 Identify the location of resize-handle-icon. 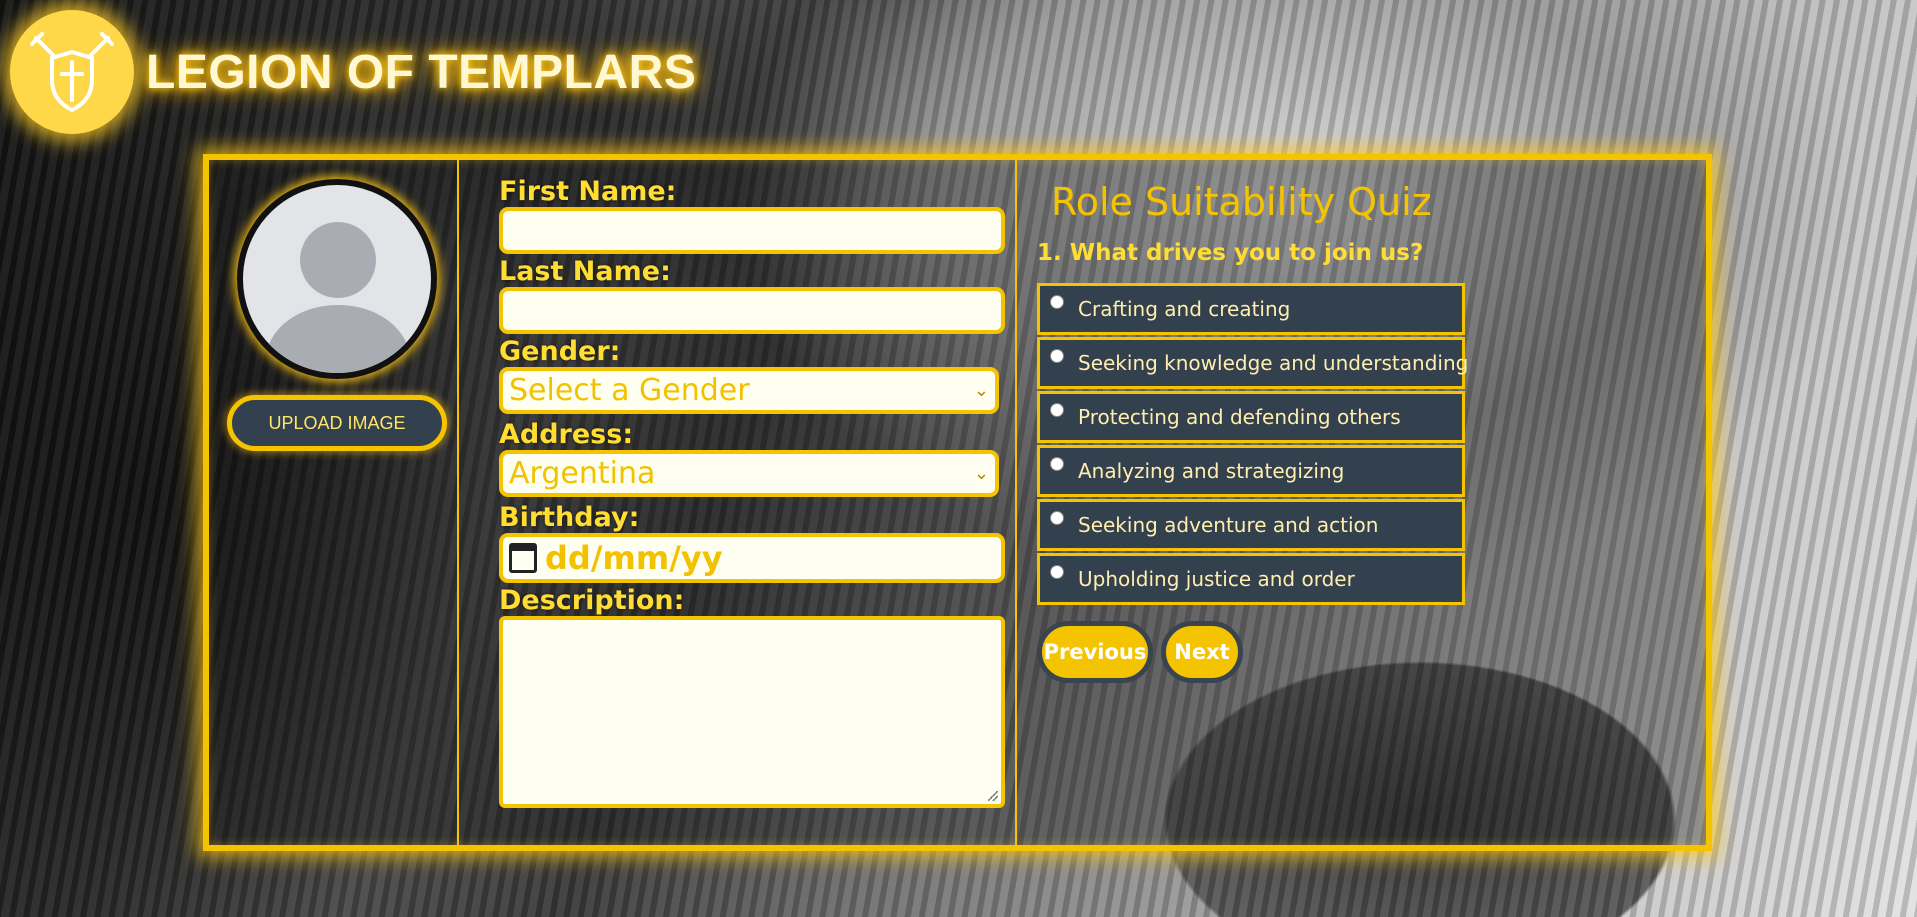
(993, 796).